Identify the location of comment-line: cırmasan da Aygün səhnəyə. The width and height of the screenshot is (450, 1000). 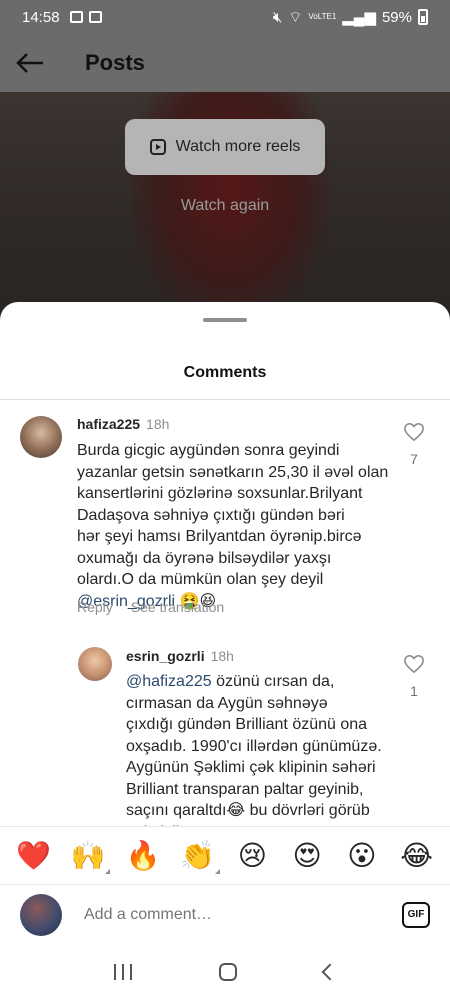
(227, 703).